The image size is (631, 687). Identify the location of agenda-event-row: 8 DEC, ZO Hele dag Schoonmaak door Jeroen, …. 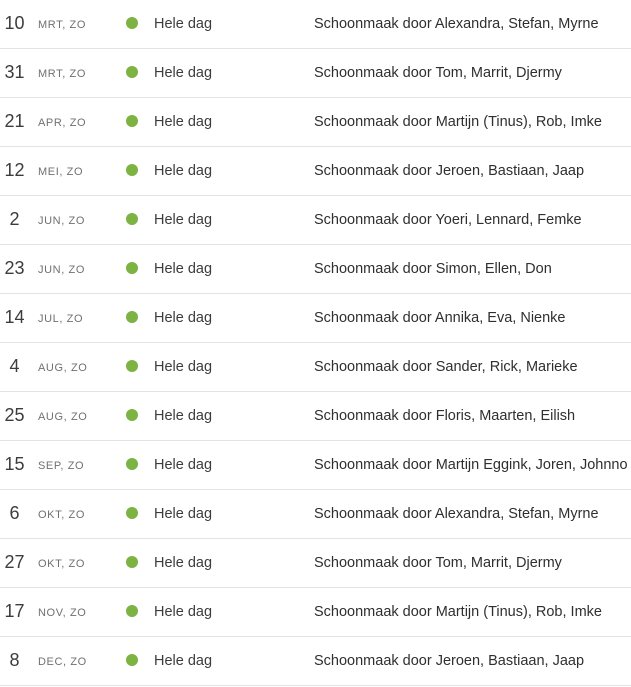
(315, 661).